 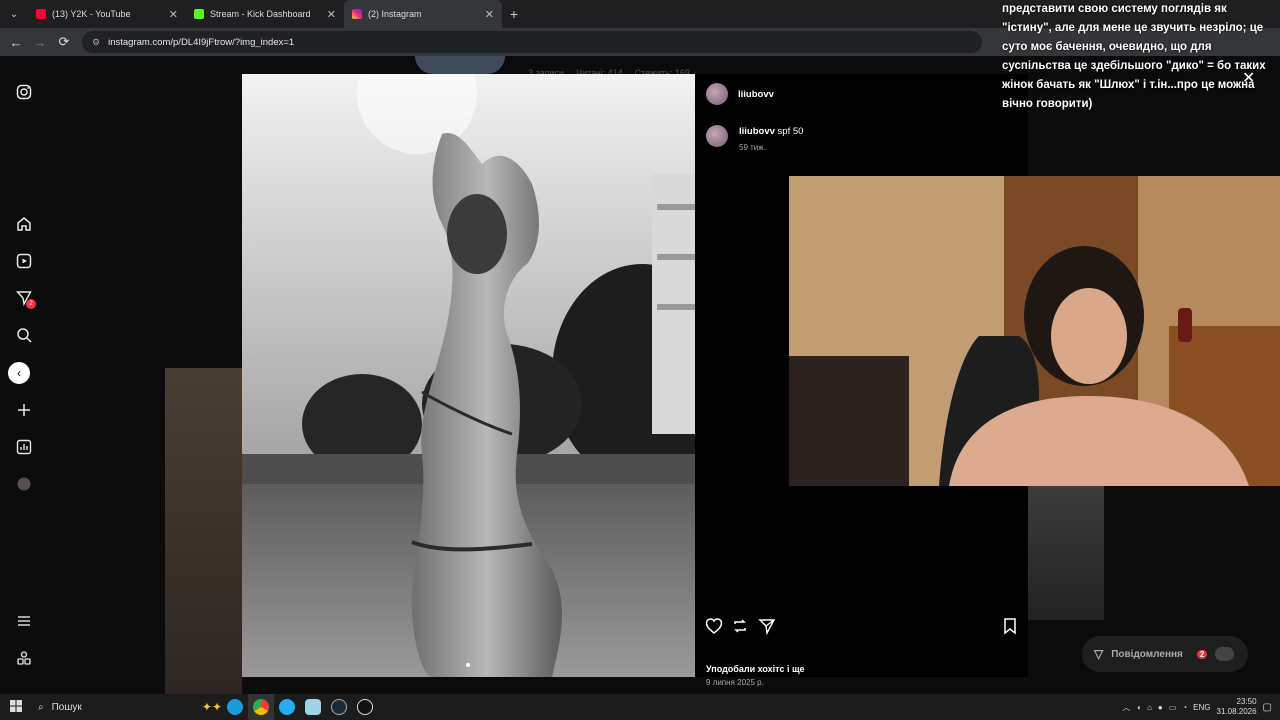 I want to click on post-date: 9 липня 2025 р., so click(x=735, y=682).